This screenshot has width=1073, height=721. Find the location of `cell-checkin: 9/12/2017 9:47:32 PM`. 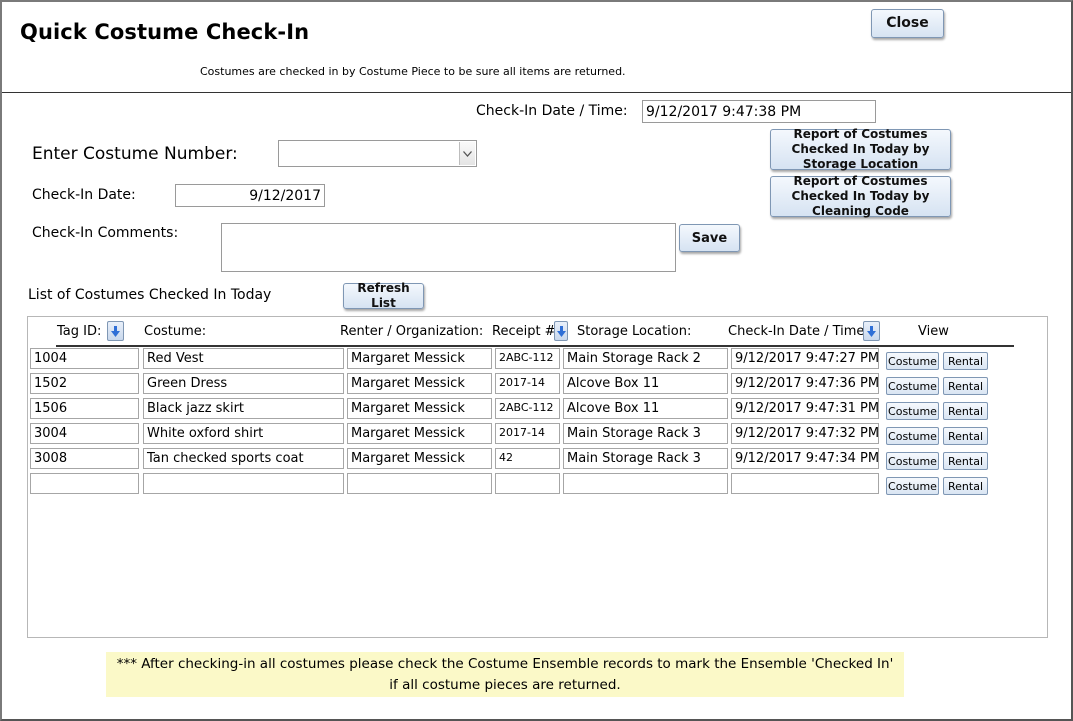

cell-checkin: 9/12/2017 9:47:32 PM is located at coordinates (805, 433).